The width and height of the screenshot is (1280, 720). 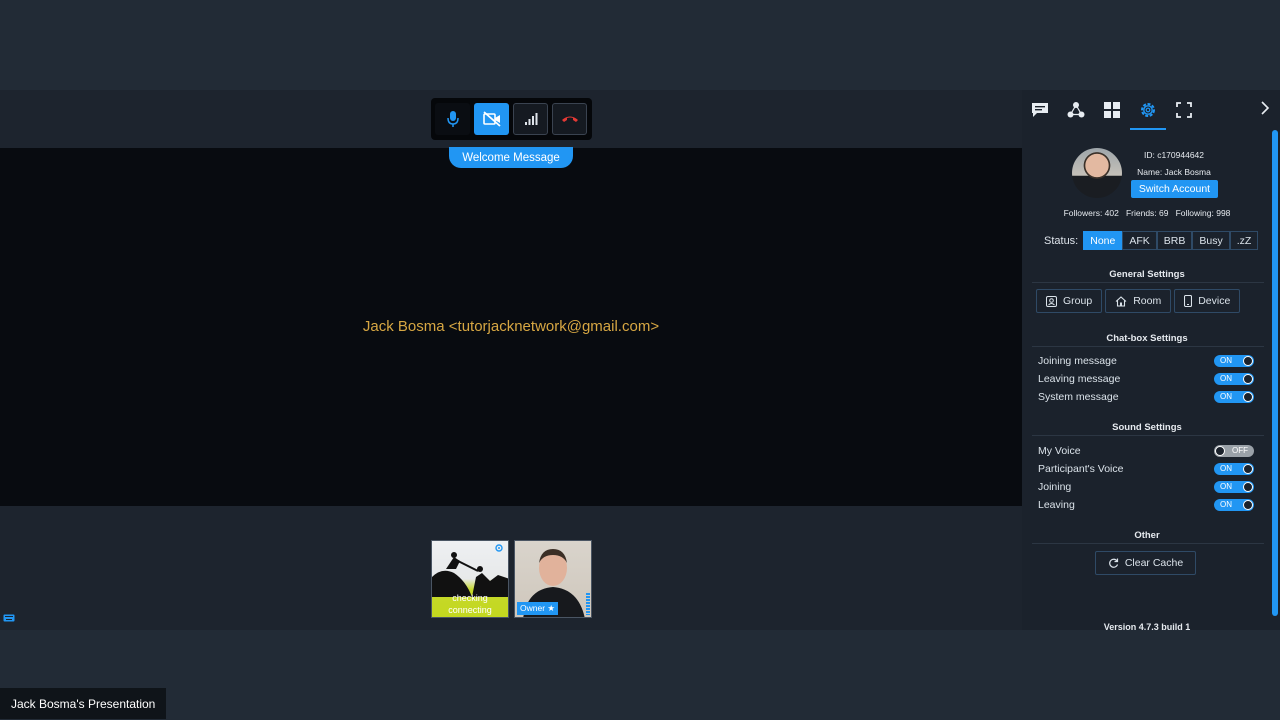 I want to click on version-label: Version 4.7.3 build 1, so click(x=1147, y=627).